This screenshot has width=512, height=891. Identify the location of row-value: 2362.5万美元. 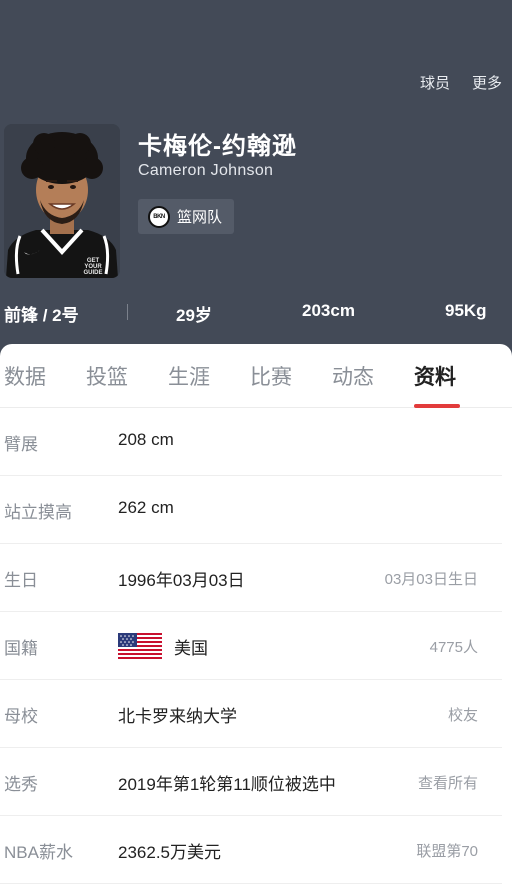
(169, 852).